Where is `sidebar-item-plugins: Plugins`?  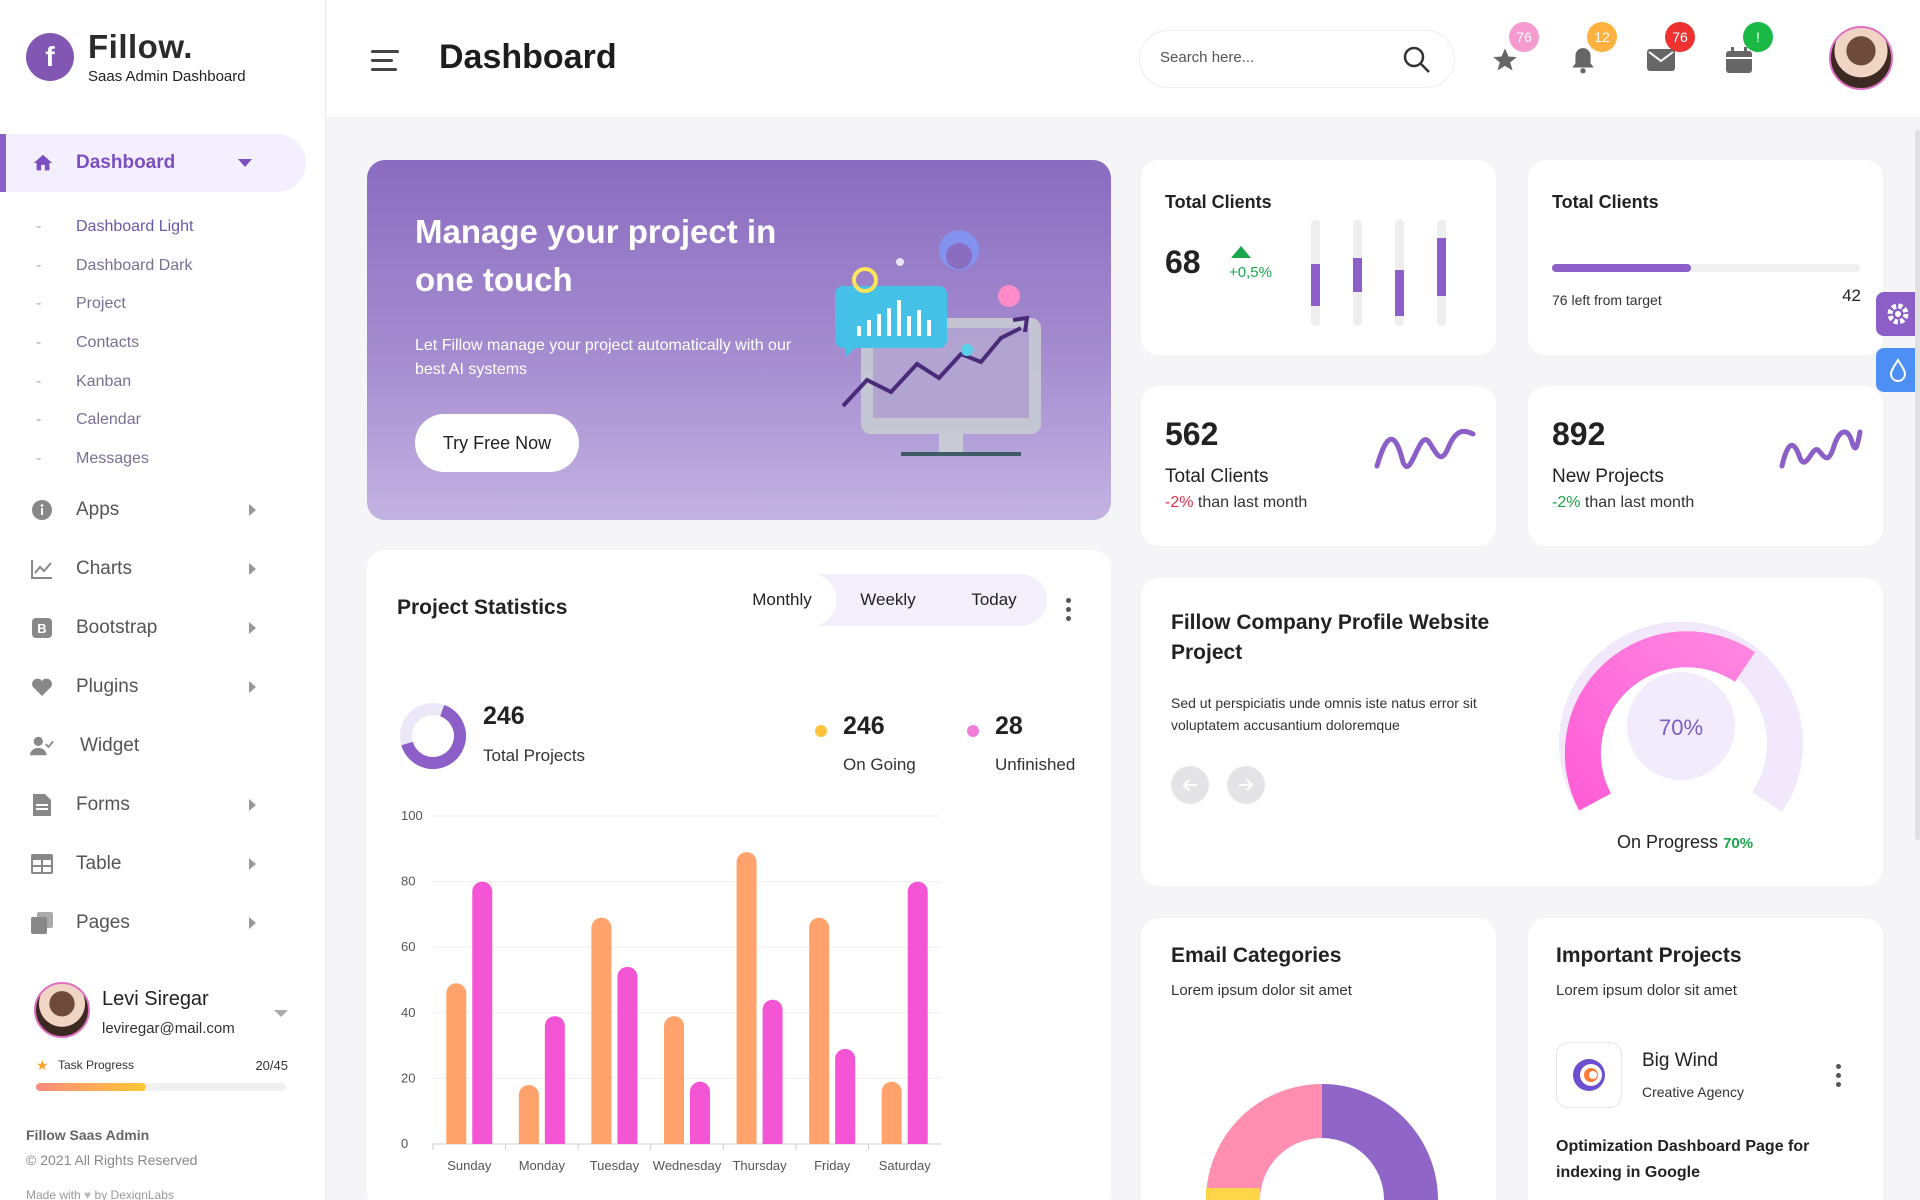
sidebar-item-plugins: Plugins is located at coordinates (143, 686).